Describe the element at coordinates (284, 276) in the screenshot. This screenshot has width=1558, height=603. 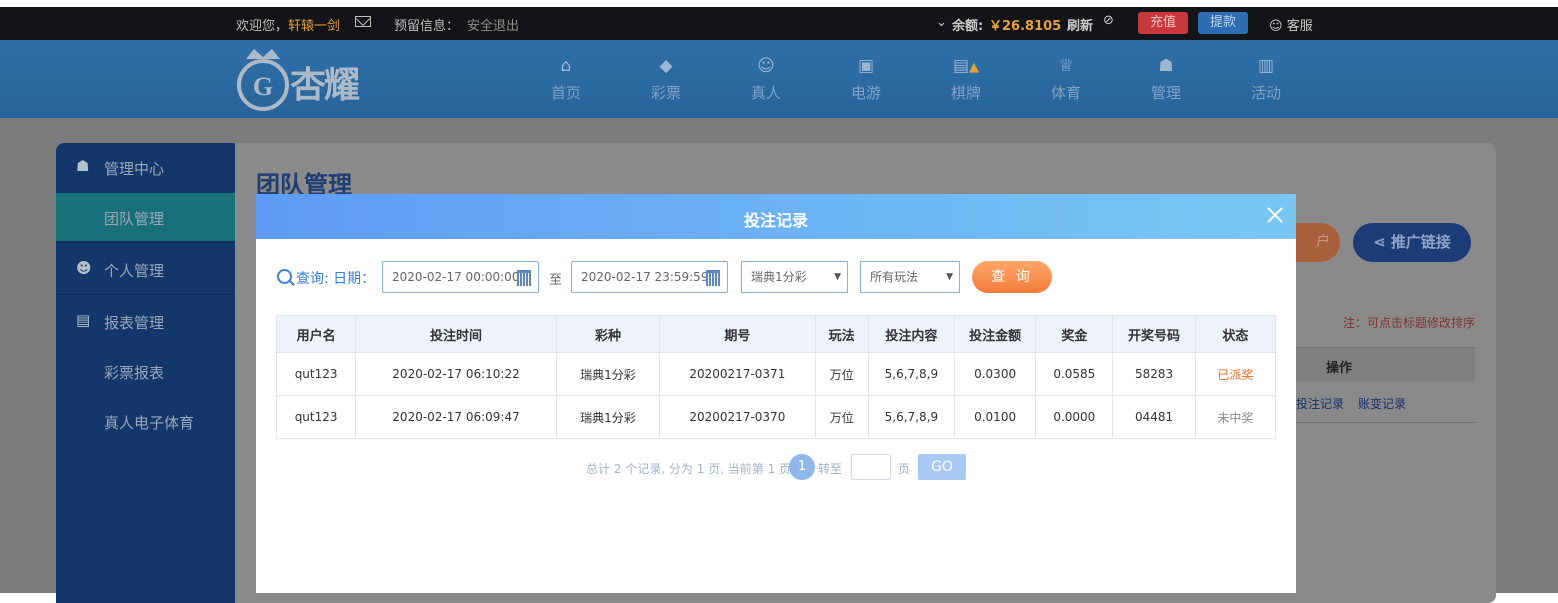
I see `search-icon` at that location.